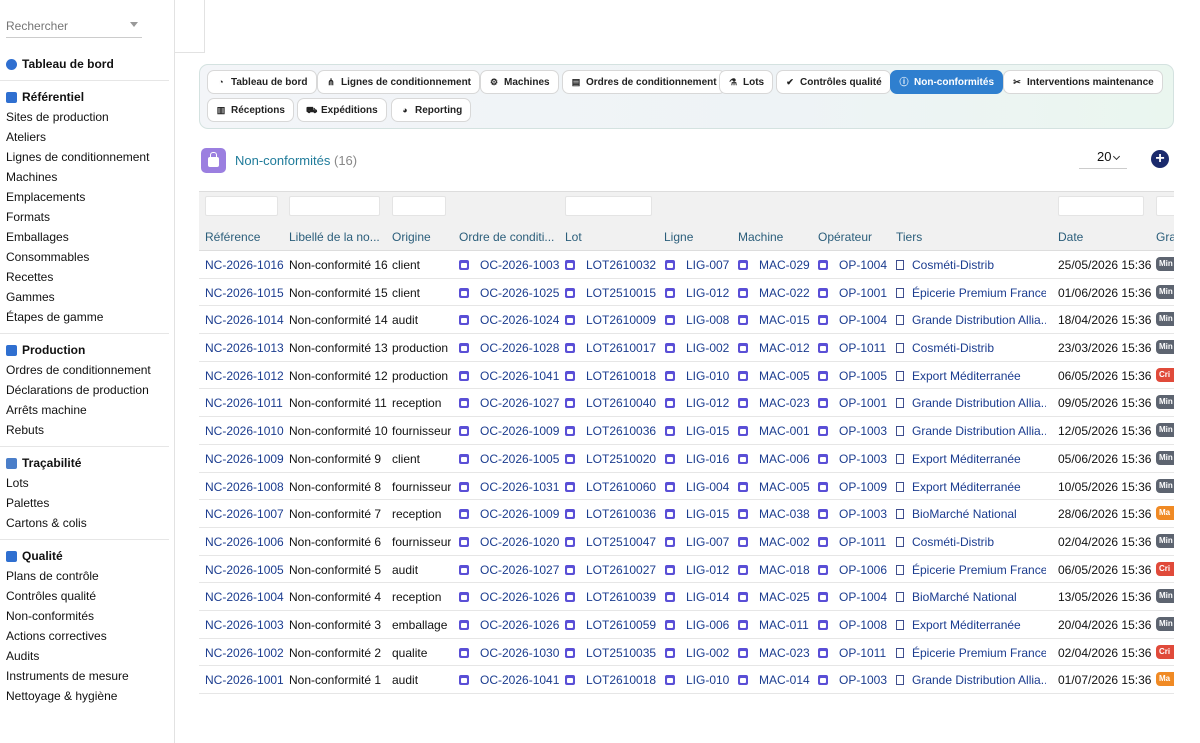  Describe the element at coordinates (87, 656) in the screenshot. I see `sidebar-item: Audits` at that location.